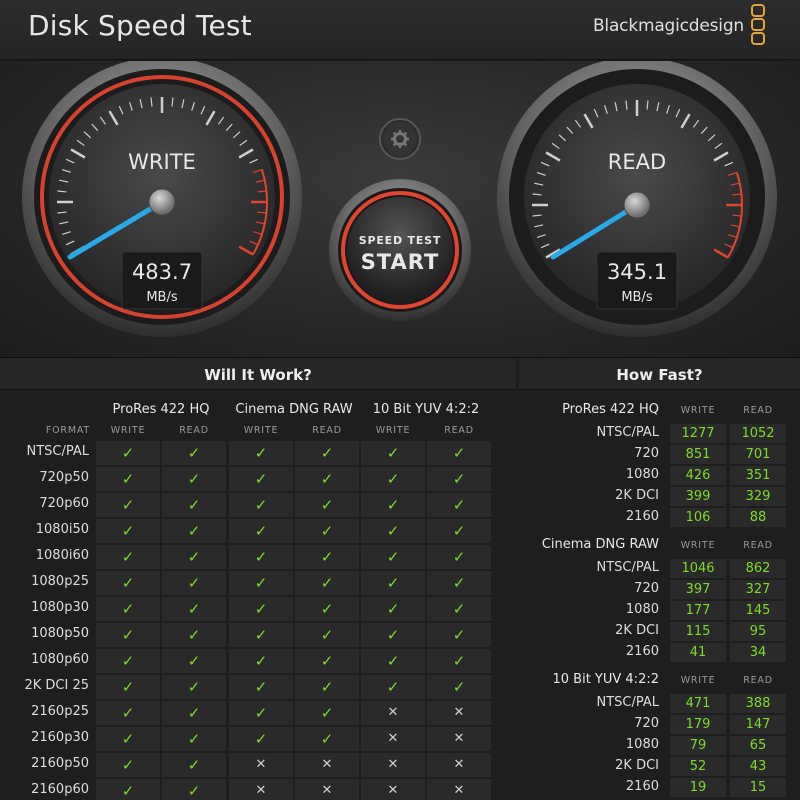 Image resolution: width=800 pixels, height=800 pixels. What do you see at coordinates (758, 724) in the screenshot?
I see `how-fast-read-value: 147` at bounding box center [758, 724].